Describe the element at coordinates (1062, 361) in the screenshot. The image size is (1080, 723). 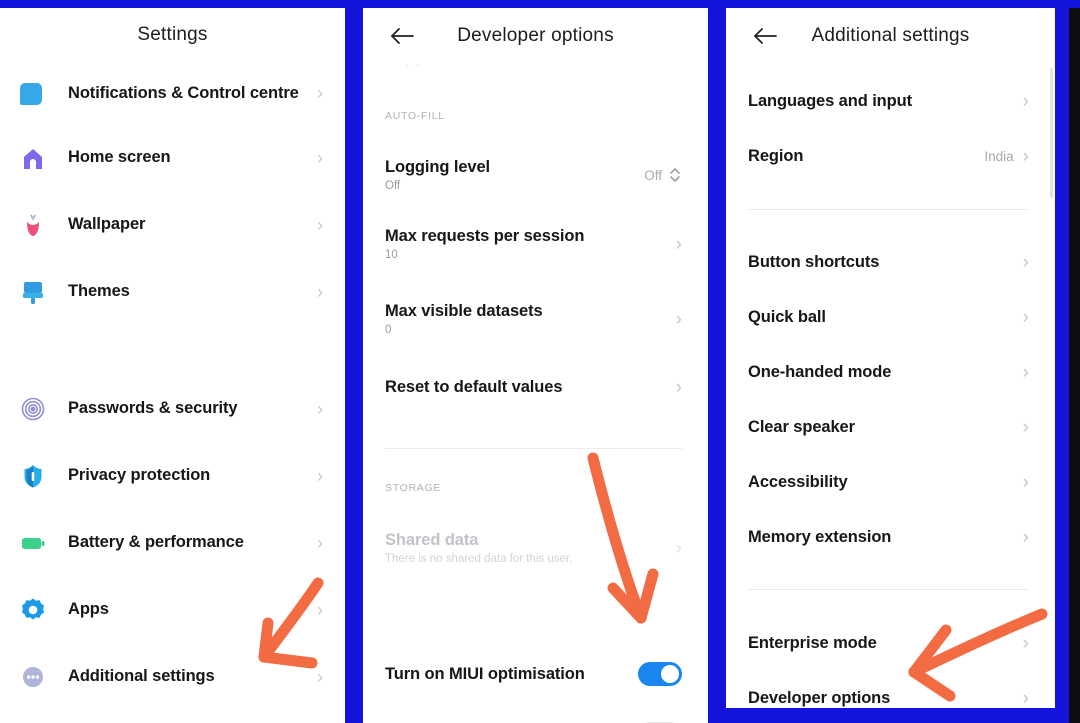
I see `frame-right-bar` at that location.